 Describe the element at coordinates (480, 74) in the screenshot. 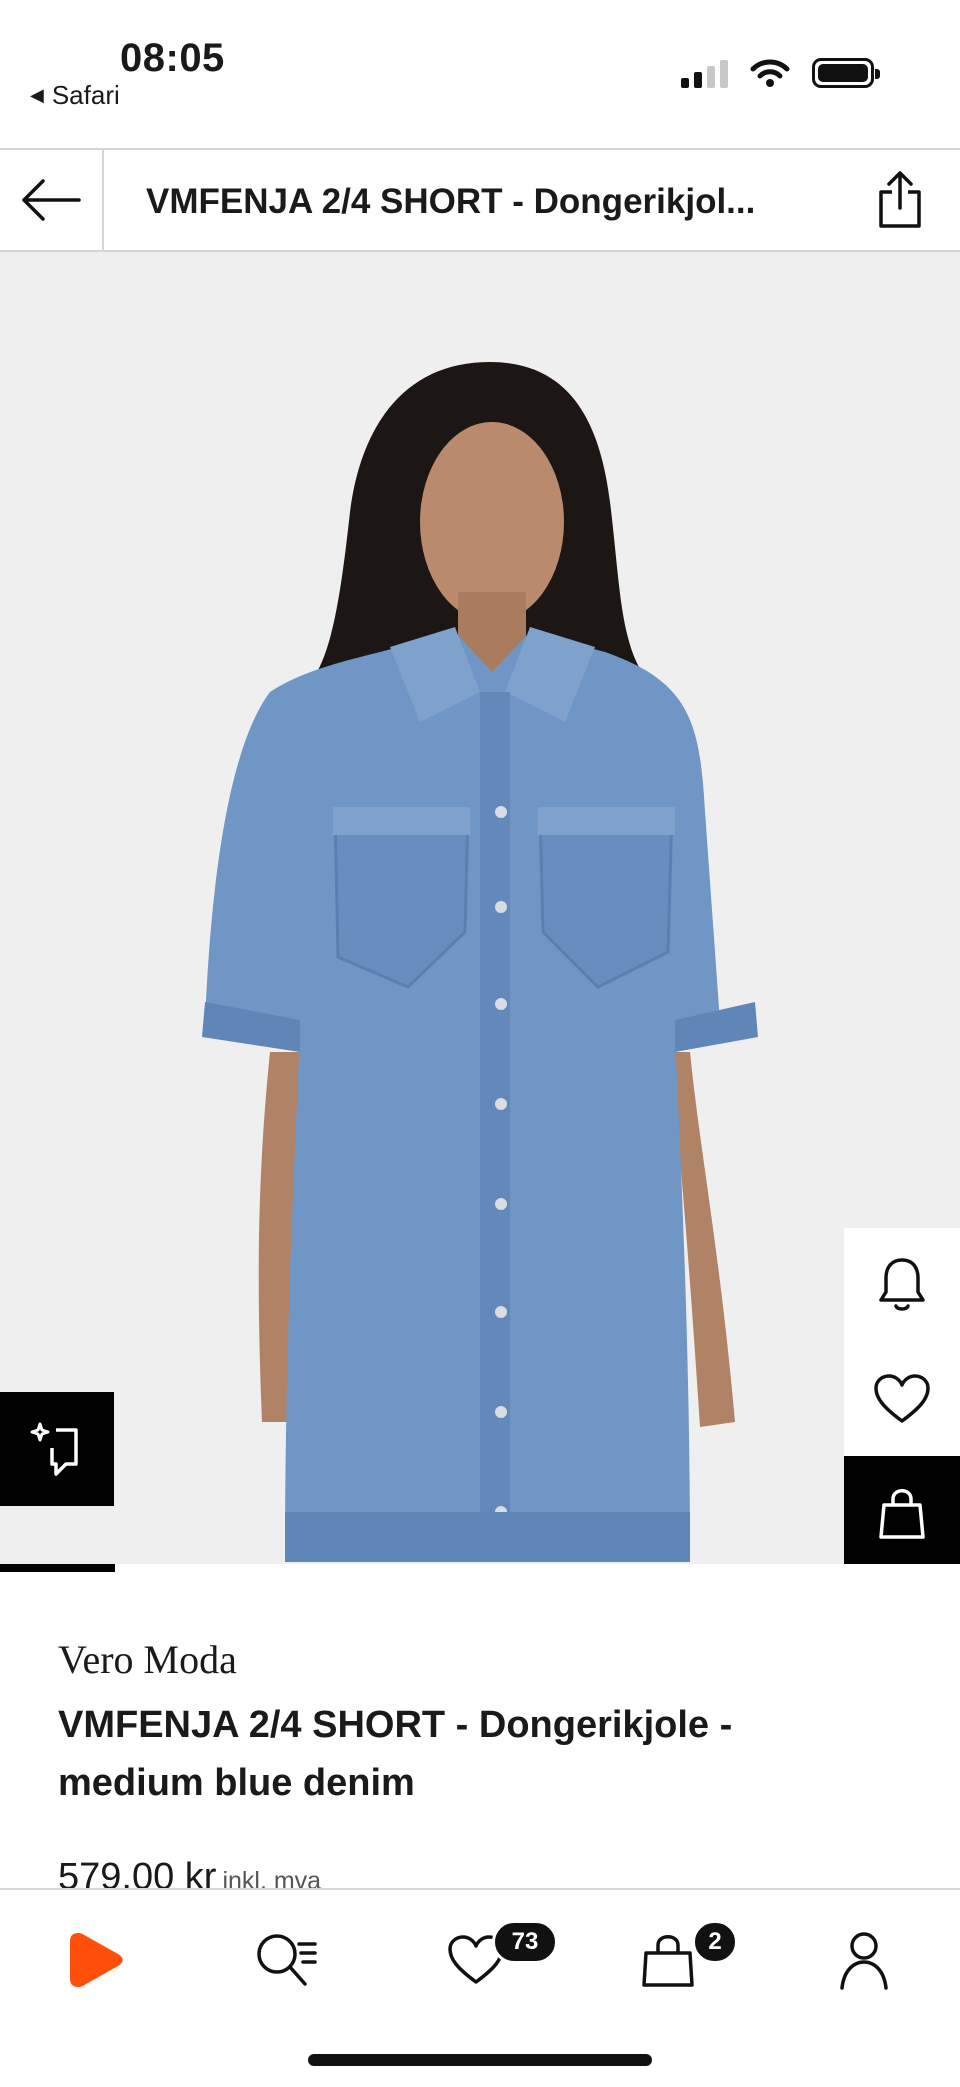

I see `status-bar: 08:05 ◀ Safari` at that location.